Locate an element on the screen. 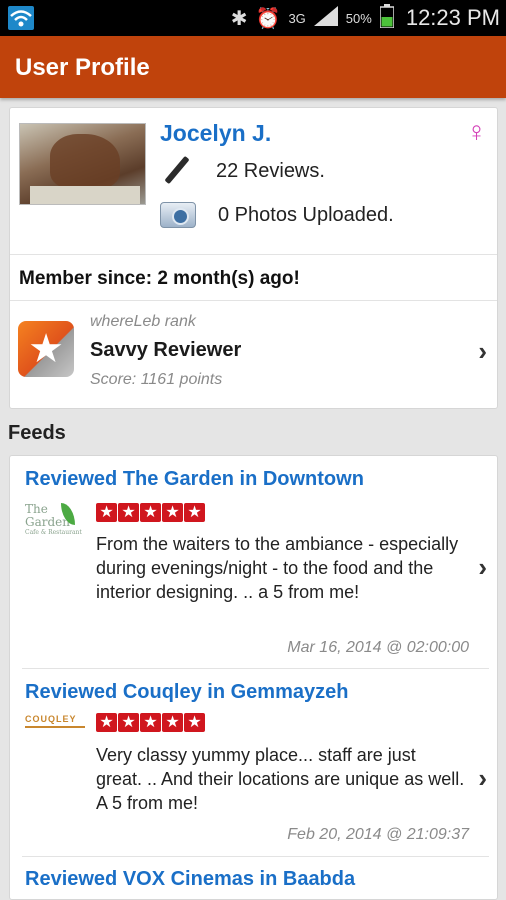  rank-score: Score: 1161 points is located at coordinates (156, 379).